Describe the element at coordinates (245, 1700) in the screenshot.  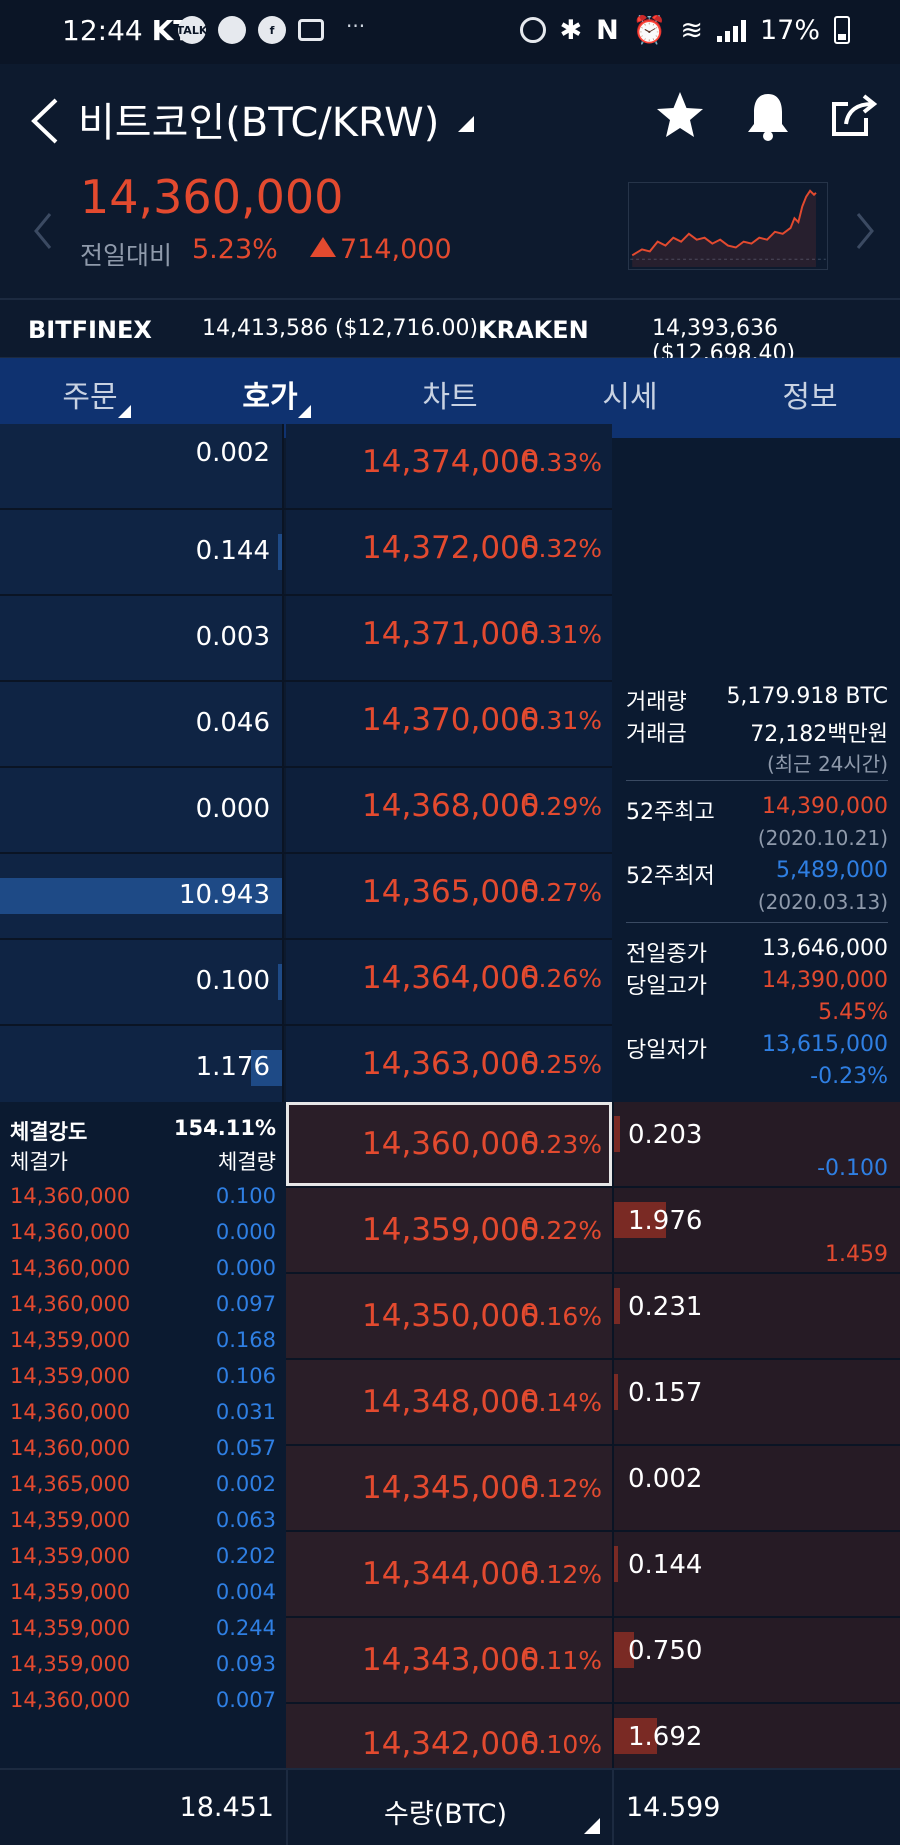
I see `trade-qty: 0.007` at that location.